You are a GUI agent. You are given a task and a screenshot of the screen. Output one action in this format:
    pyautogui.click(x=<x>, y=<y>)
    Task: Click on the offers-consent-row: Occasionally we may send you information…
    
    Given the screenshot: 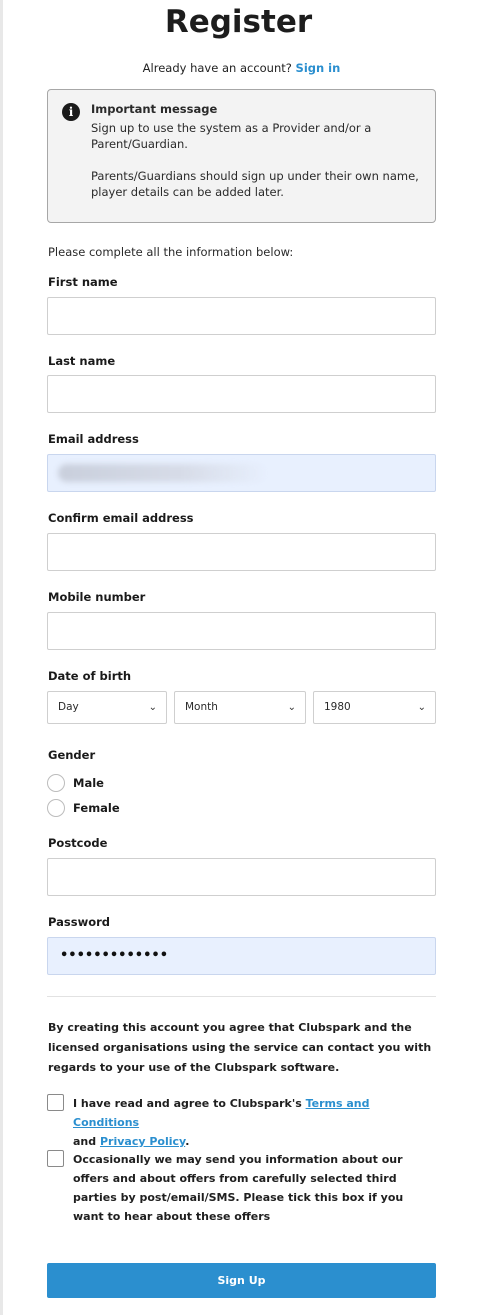 What is the action you would take?
    pyautogui.click(x=242, y=1190)
    